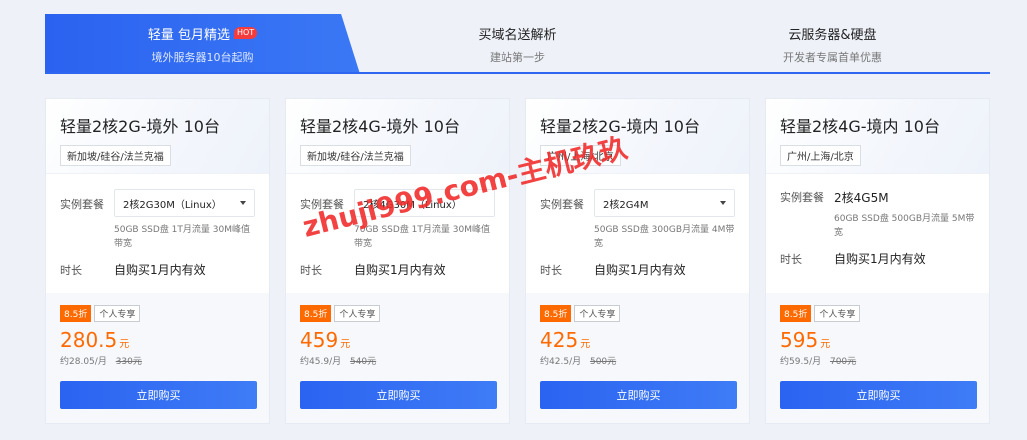  Describe the element at coordinates (517, 73) in the screenshot. I see `tabs-underline` at that location.